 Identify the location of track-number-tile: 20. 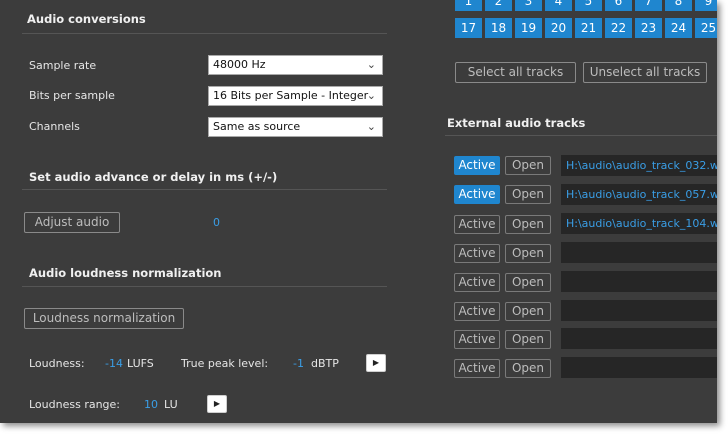
(558, 28).